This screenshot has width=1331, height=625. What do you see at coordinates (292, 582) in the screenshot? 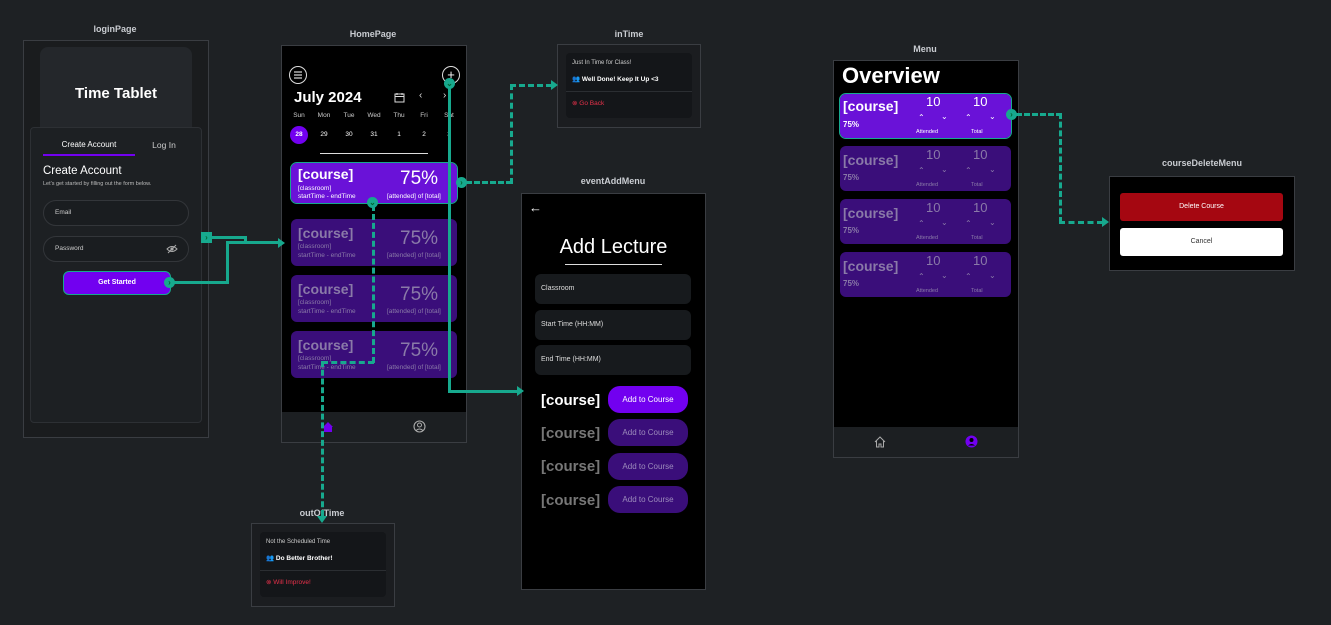
I see `outoftime-action-label: Will Improve!` at bounding box center [292, 582].